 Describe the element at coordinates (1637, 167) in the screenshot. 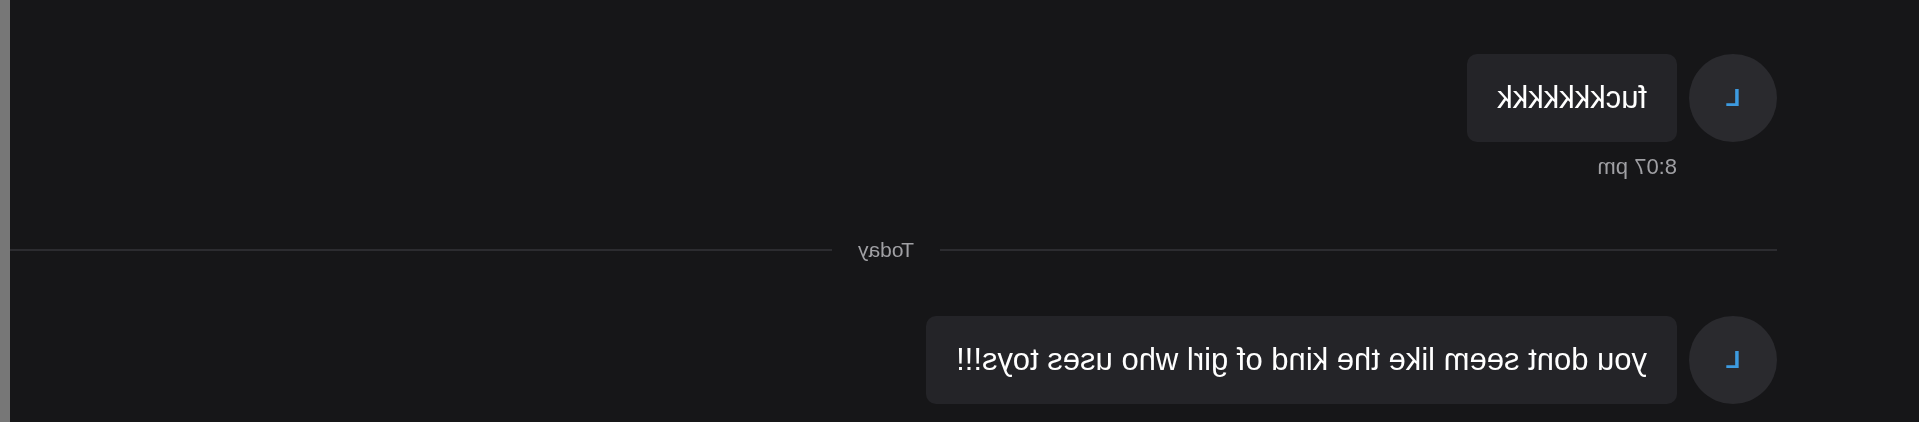

I see `message-time: 8:07 pm` at that location.